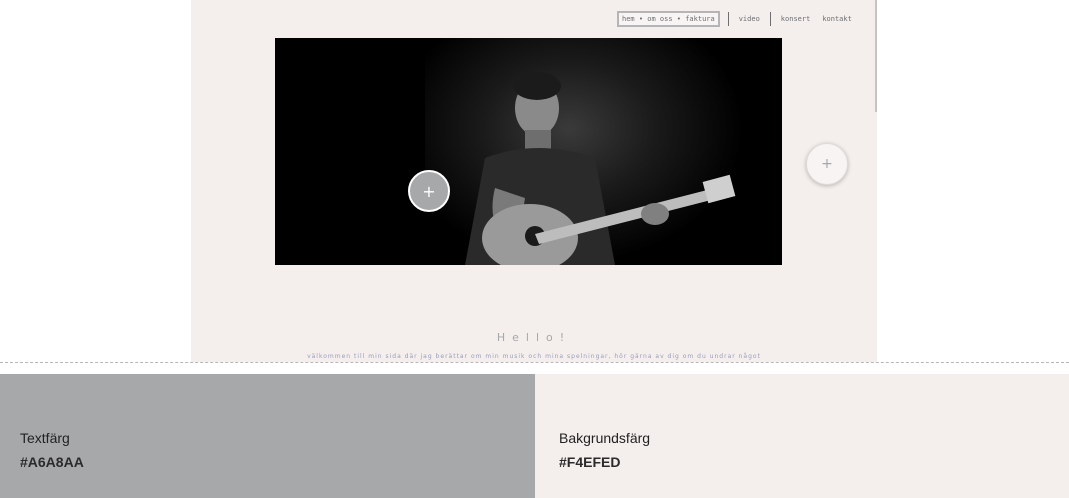 The image size is (1069, 498). Describe the element at coordinates (876, 56) in the screenshot. I see `preview-scrollbar` at that location.